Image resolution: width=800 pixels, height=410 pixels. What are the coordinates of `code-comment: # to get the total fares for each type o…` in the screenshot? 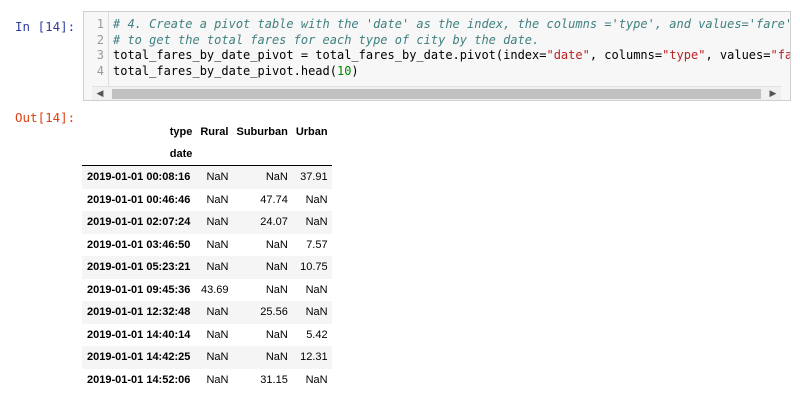 It's located at (326, 39).